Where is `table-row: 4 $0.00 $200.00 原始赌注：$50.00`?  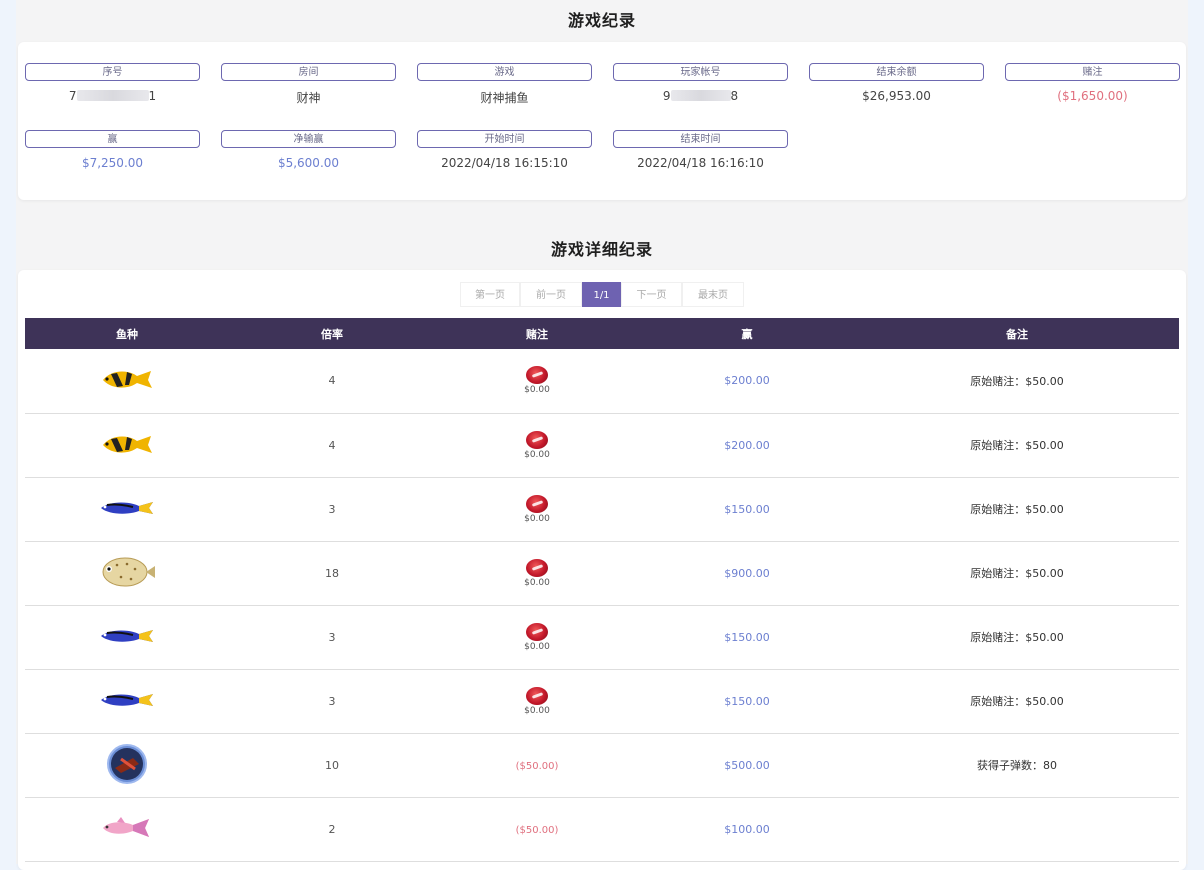 table-row: 4 $0.00 $200.00 原始赌注：$50.00 is located at coordinates (602, 381).